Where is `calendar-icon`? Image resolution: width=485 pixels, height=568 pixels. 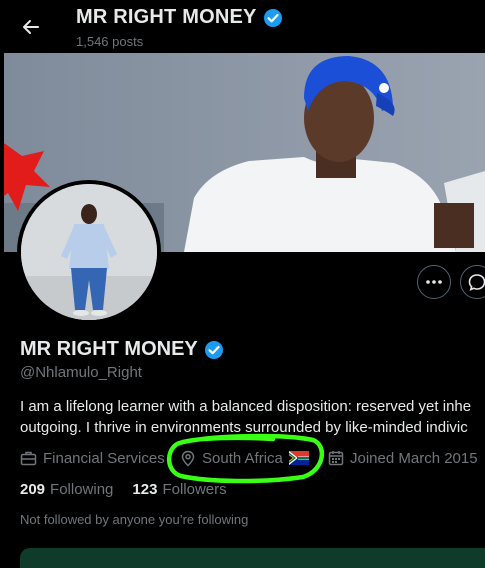 calendar-icon is located at coordinates (336, 458).